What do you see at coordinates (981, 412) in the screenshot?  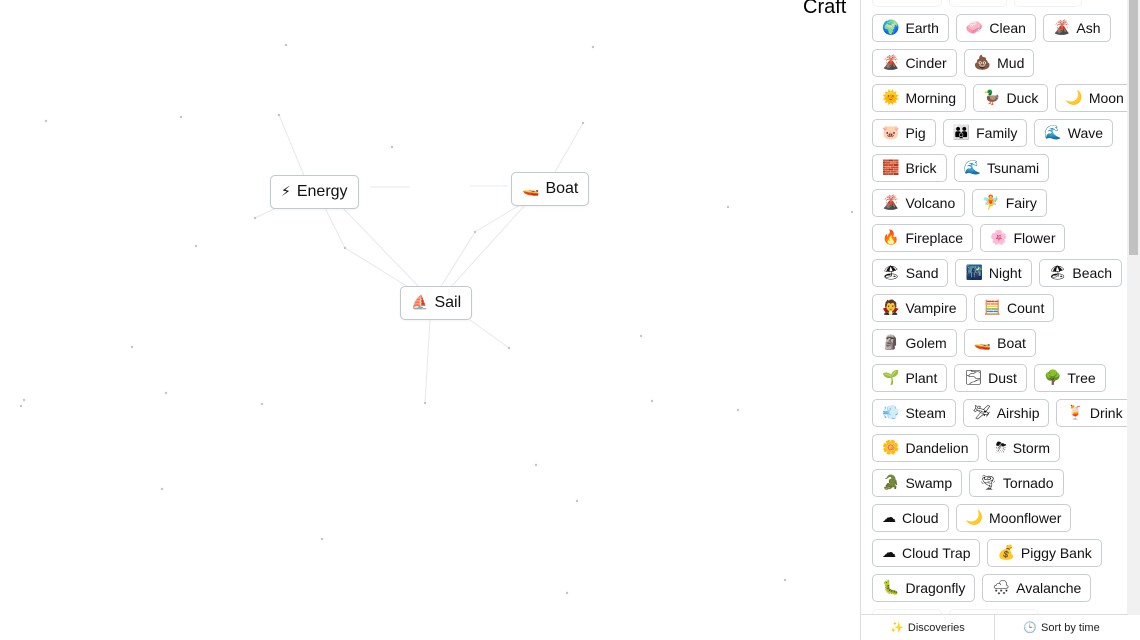 I see `item-emoji-icon: 🛩` at bounding box center [981, 412].